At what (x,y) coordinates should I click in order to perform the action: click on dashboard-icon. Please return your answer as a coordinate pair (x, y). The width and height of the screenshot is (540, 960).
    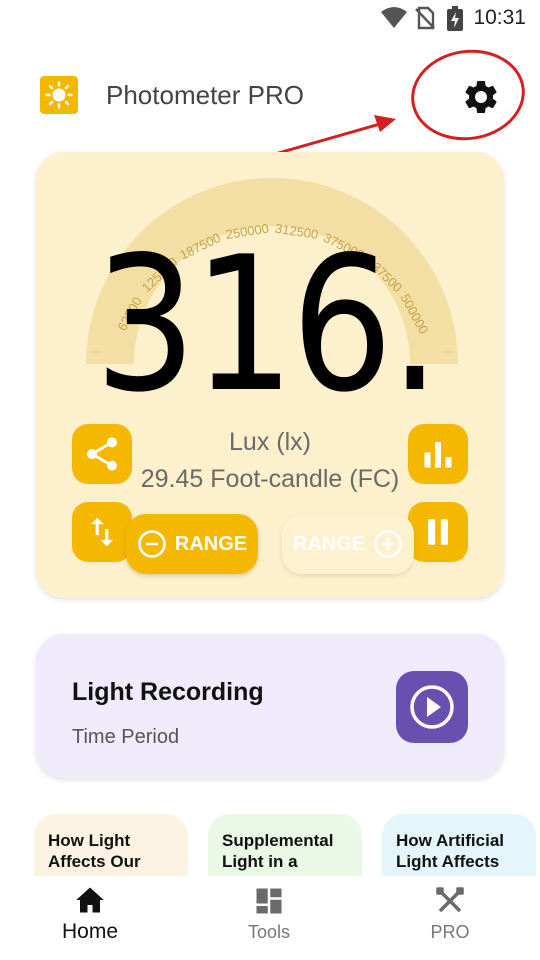
    Looking at the image, I should click on (269, 901).